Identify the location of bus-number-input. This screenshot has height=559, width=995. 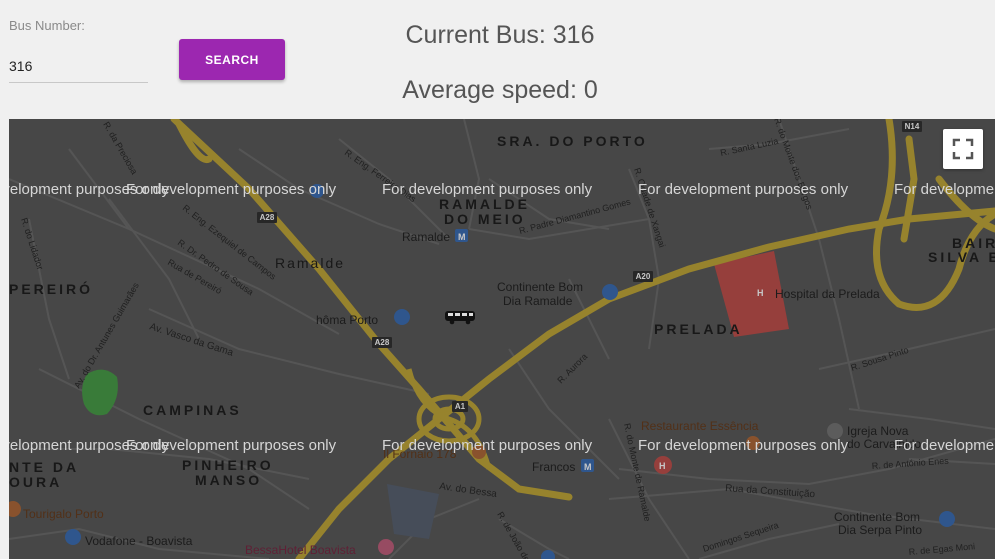
(78, 66).